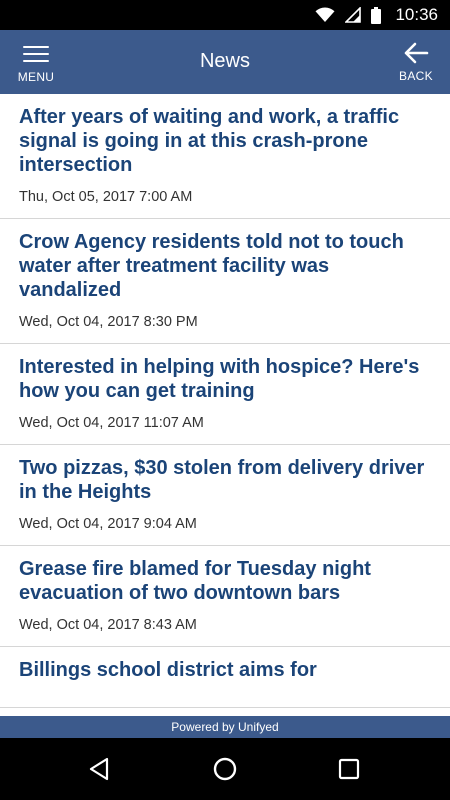  What do you see at coordinates (108, 625) in the screenshot?
I see `news-date: Wed, Oct 04, 2017 8:43 AM` at bounding box center [108, 625].